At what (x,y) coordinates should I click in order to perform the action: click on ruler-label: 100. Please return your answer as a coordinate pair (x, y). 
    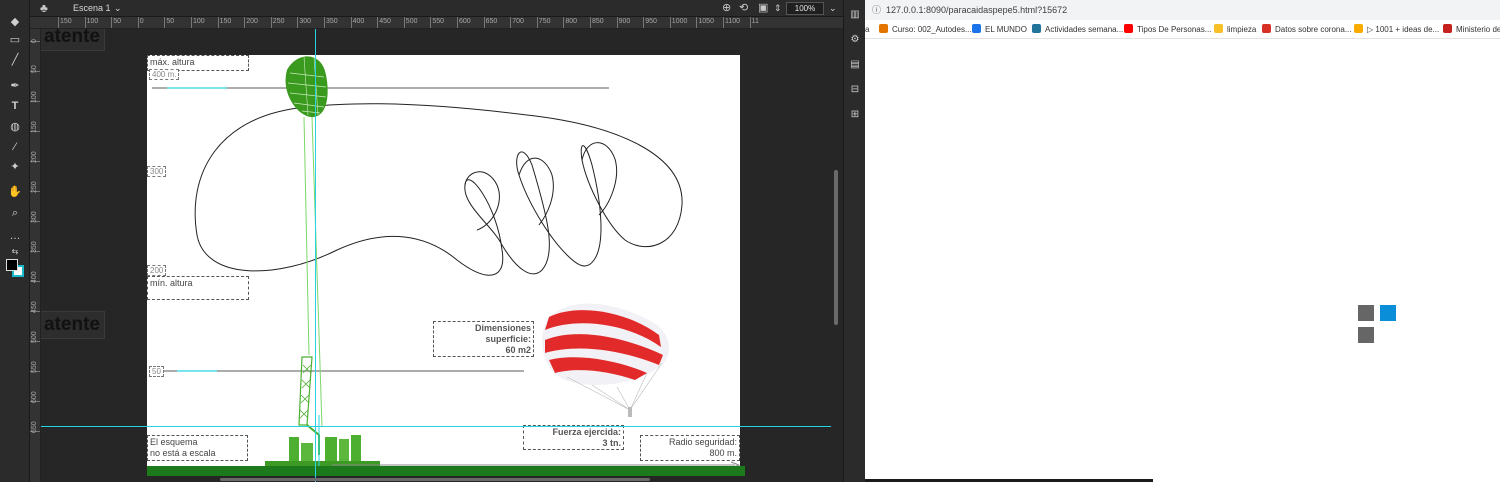
    Looking at the image, I should click on (92, 21).